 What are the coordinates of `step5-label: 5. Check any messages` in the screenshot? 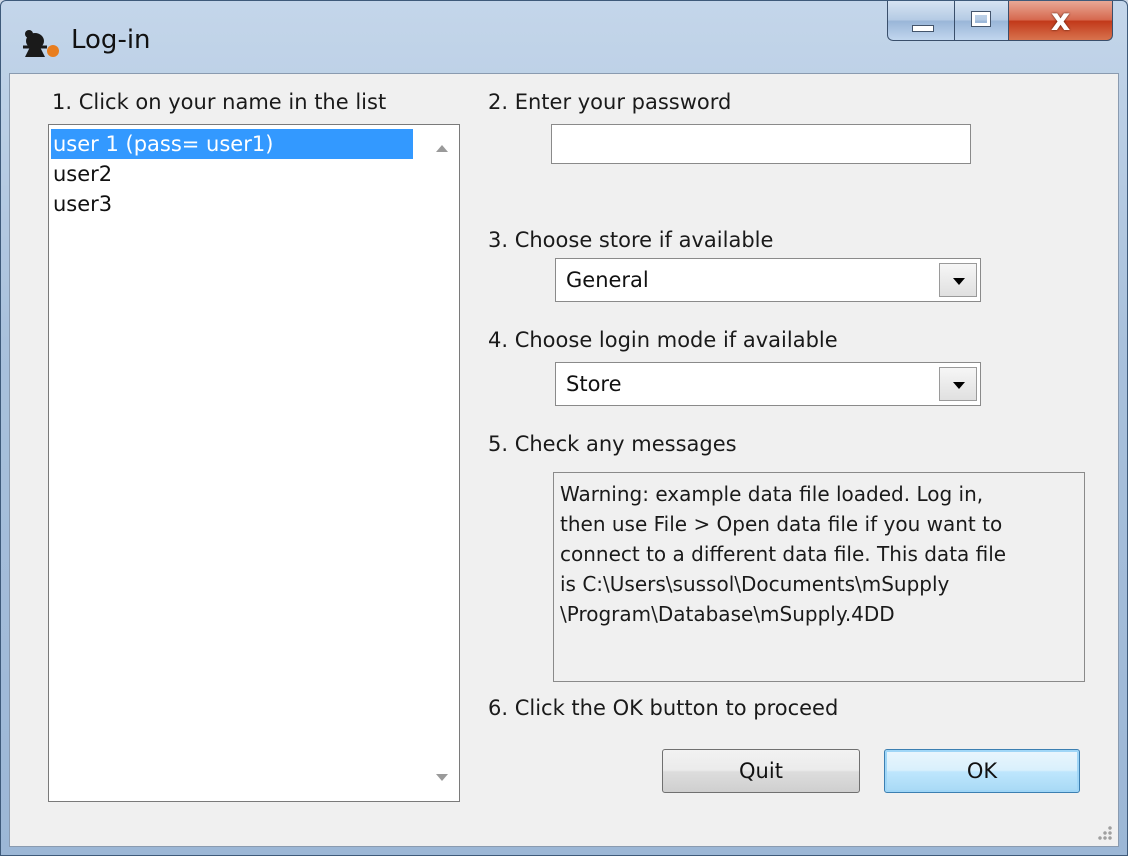 It's located at (612, 444).